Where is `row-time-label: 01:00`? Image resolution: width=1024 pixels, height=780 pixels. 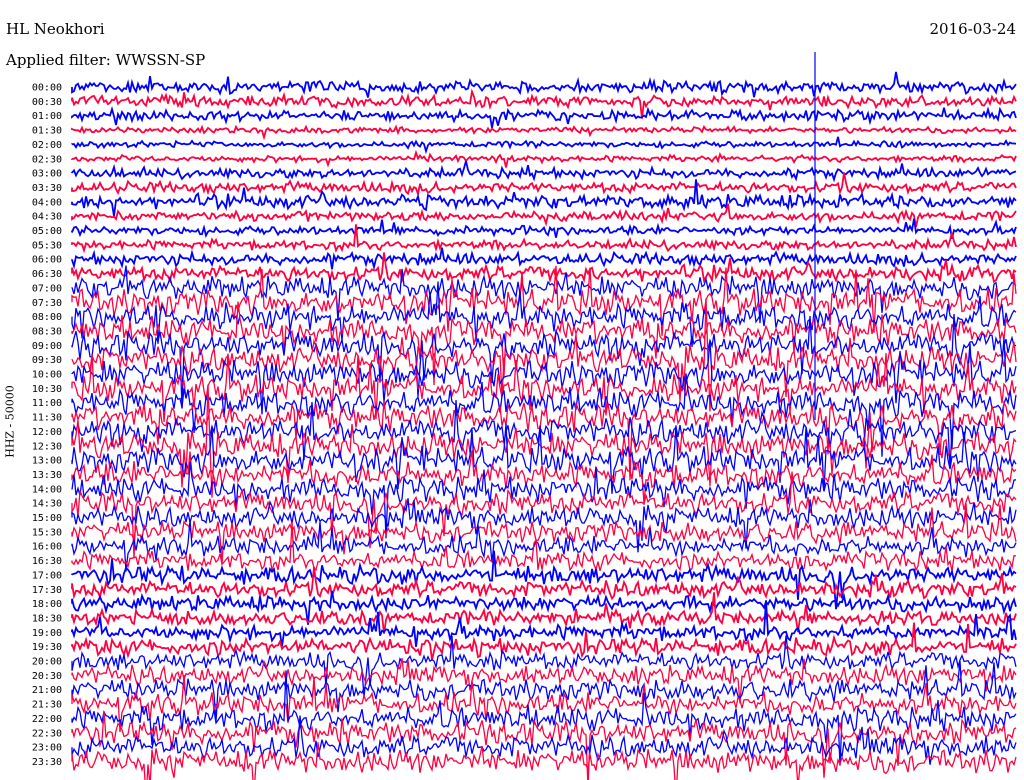 row-time-label: 01:00 is located at coordinates (47, 116).